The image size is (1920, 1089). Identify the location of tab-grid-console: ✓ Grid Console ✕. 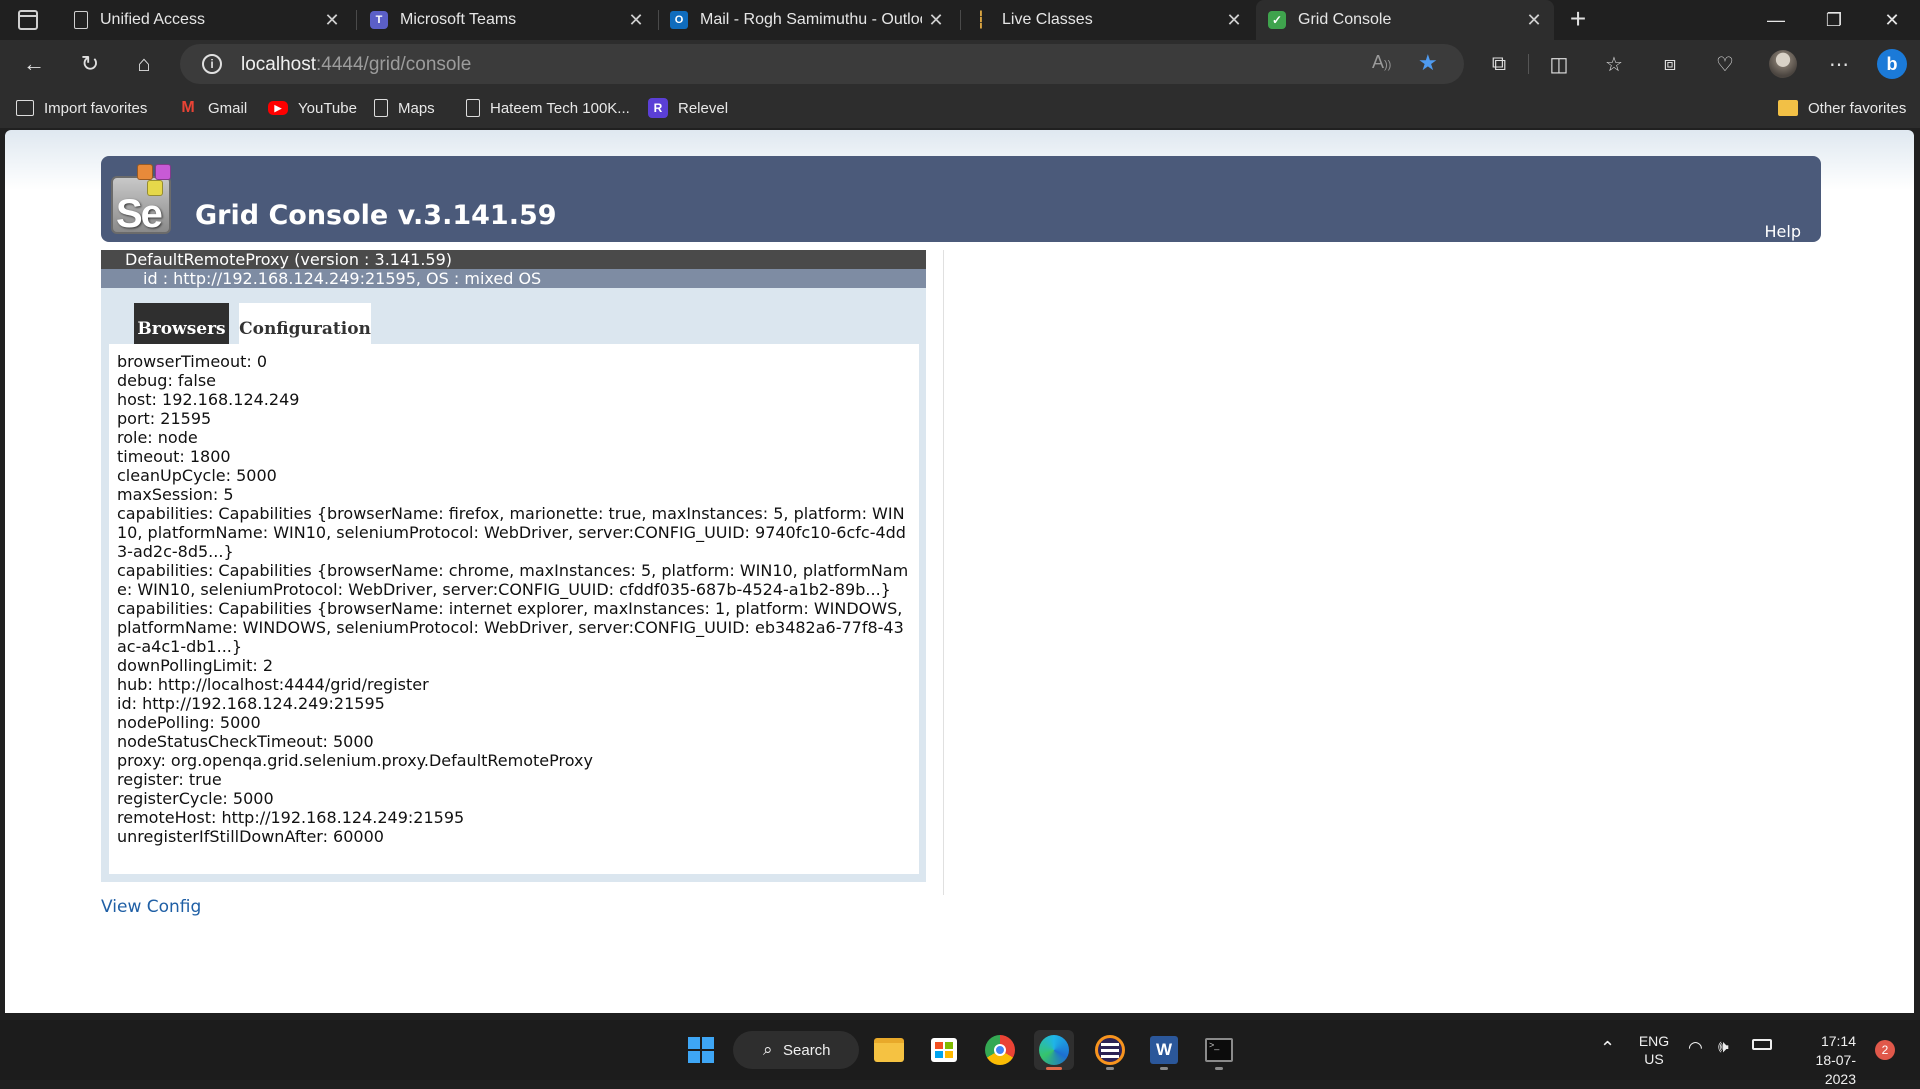
(1405, 20).